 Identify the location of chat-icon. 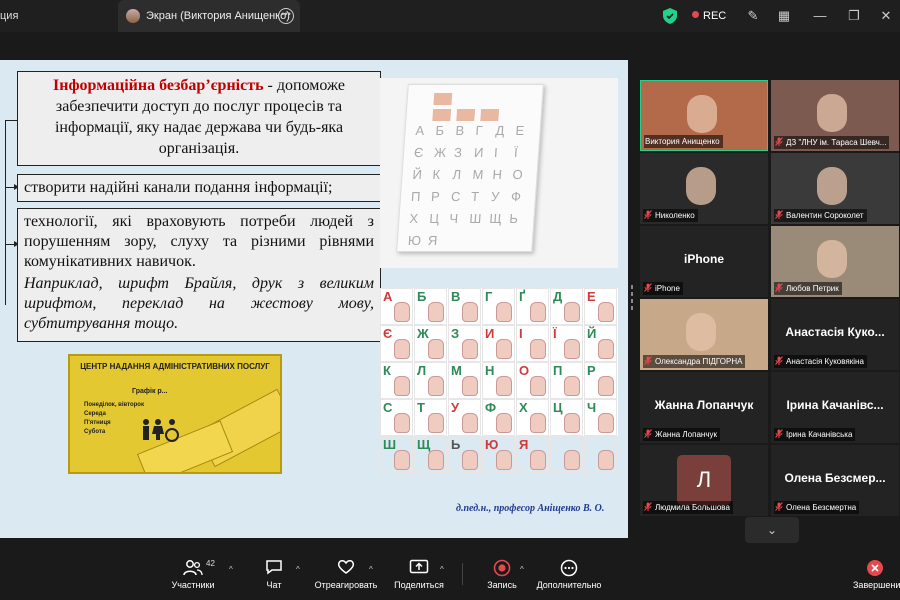
(274, 568).